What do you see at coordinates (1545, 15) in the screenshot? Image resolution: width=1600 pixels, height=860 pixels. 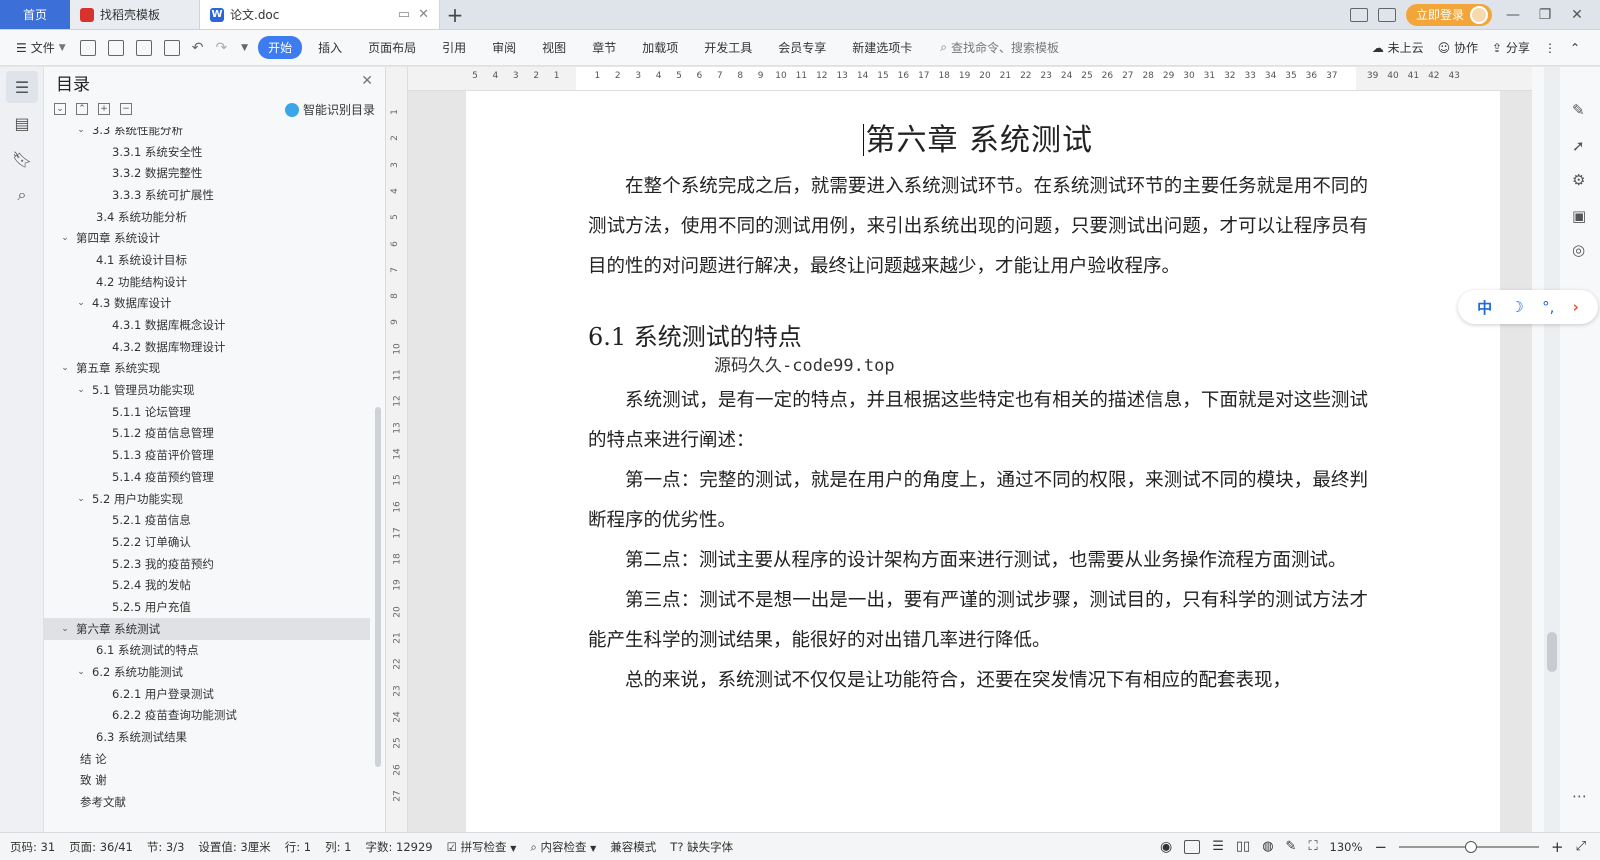 I see `restore-icon: ❐` at bounding box center [1545, 15].